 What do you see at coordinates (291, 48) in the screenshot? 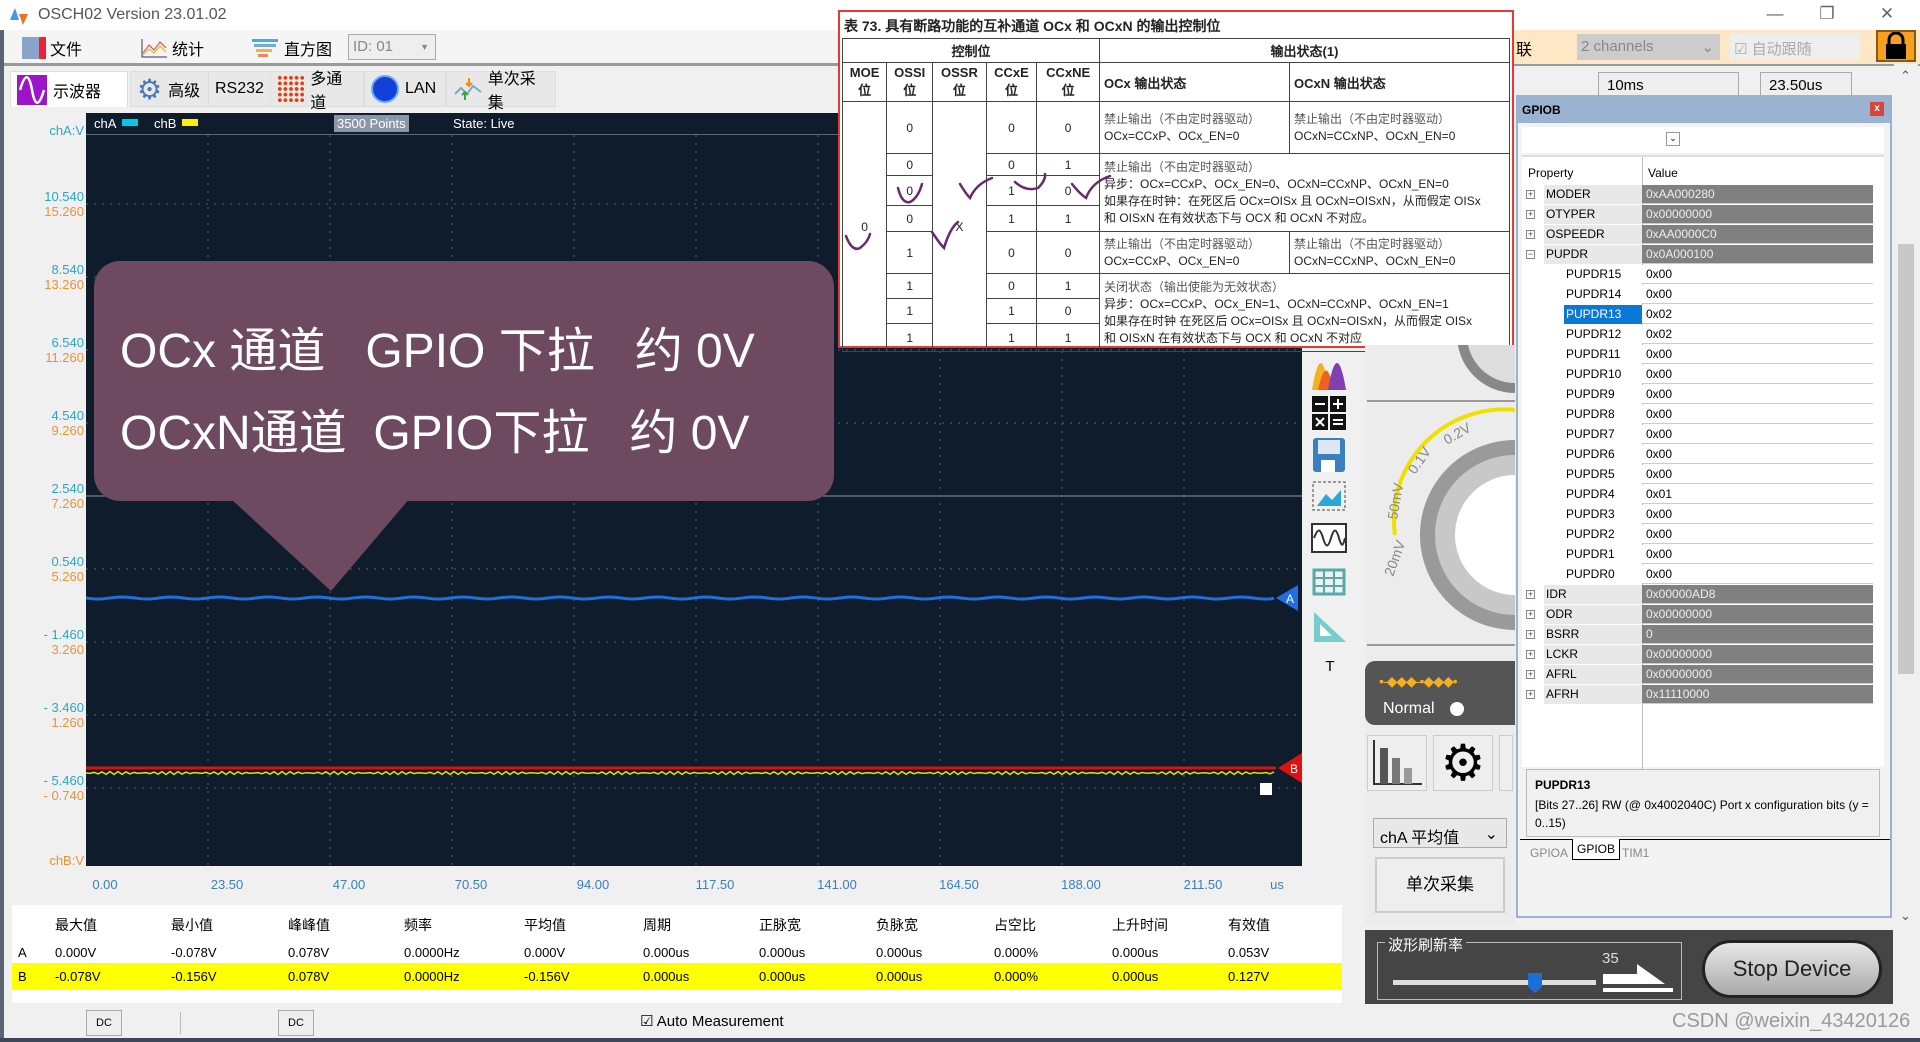
I see `histogram-button: 直方图` at bounding box center [291, 48].